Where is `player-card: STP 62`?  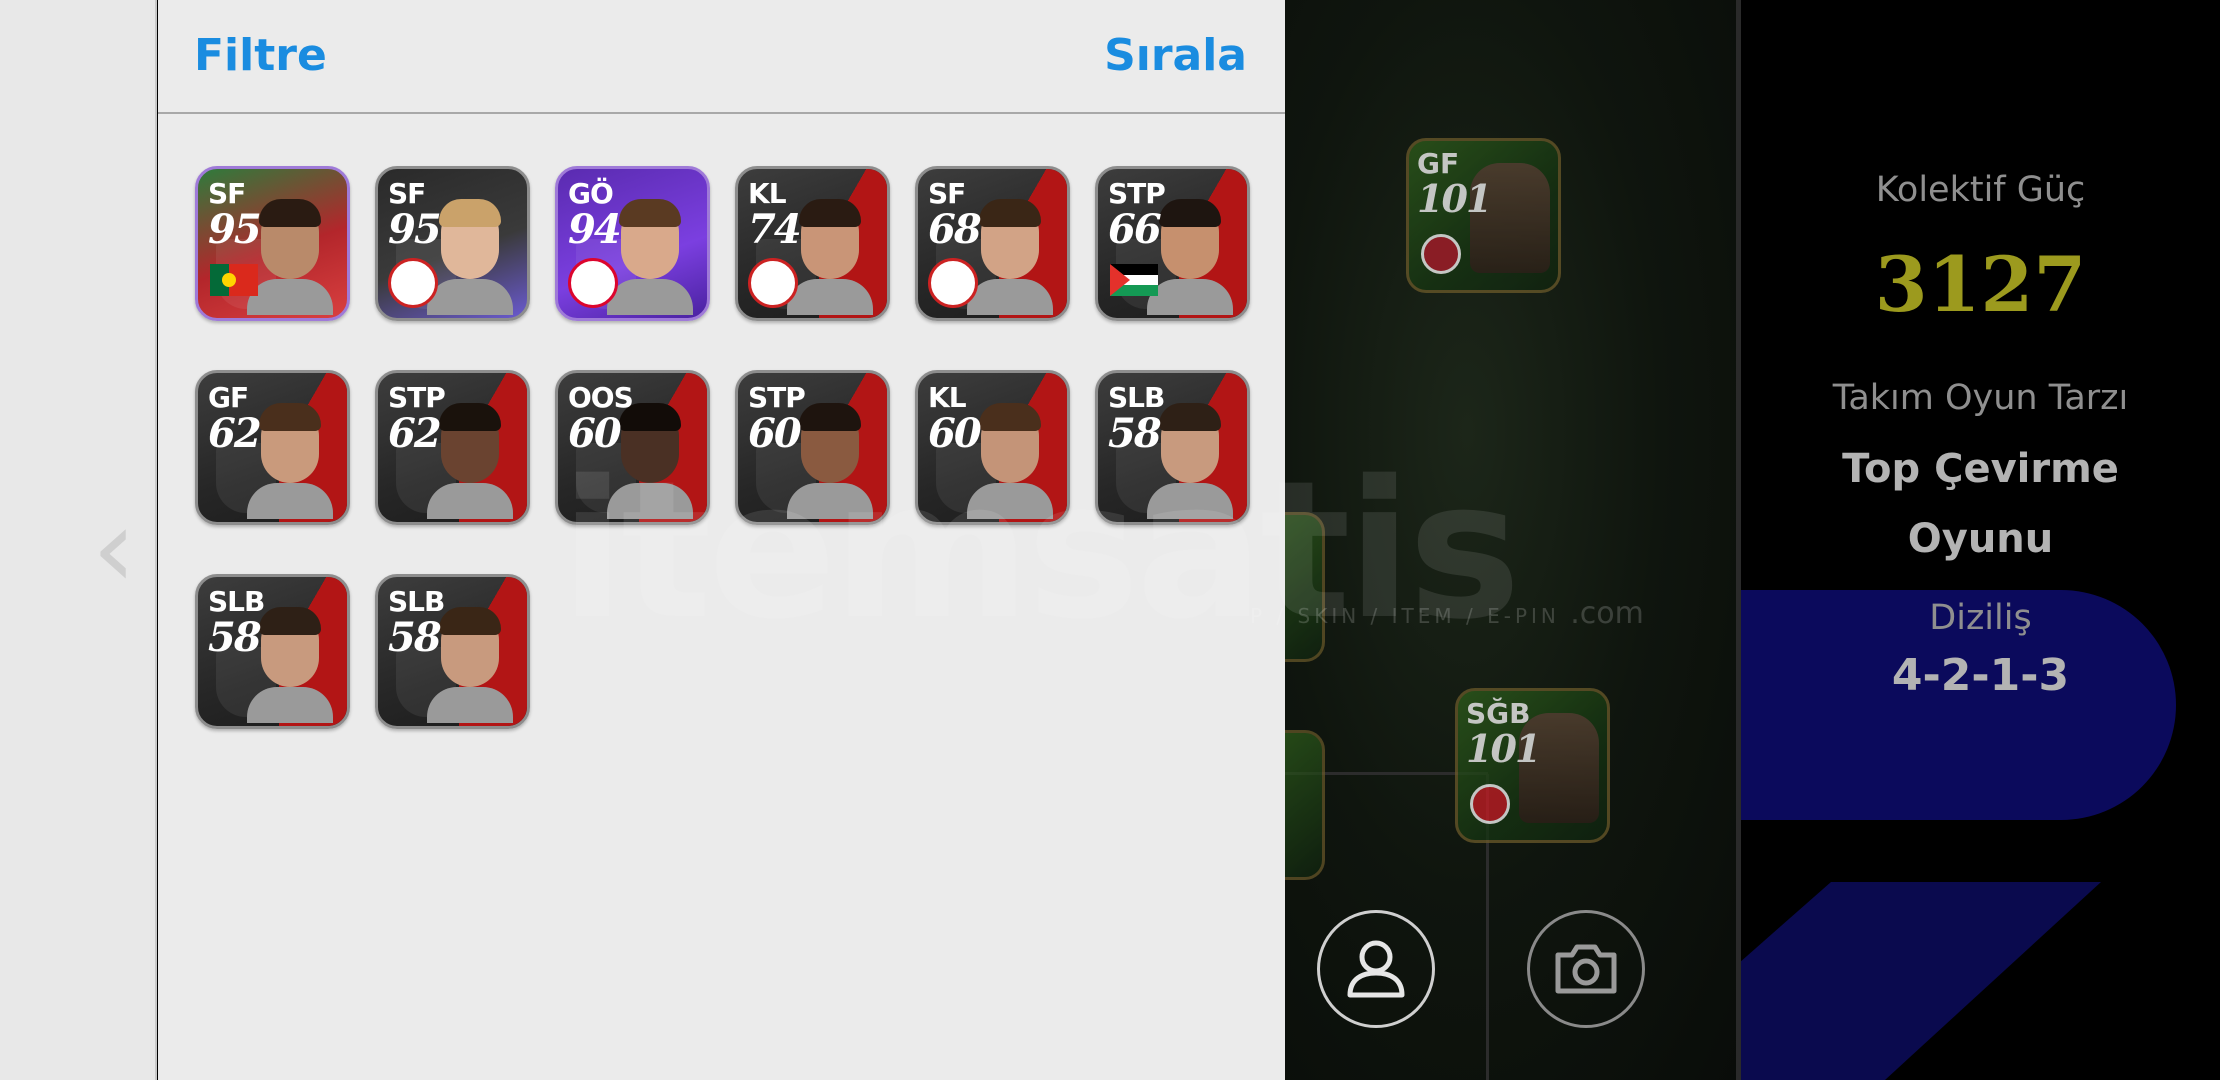 player-card: STP 62 is located at coordinates (452, 447).